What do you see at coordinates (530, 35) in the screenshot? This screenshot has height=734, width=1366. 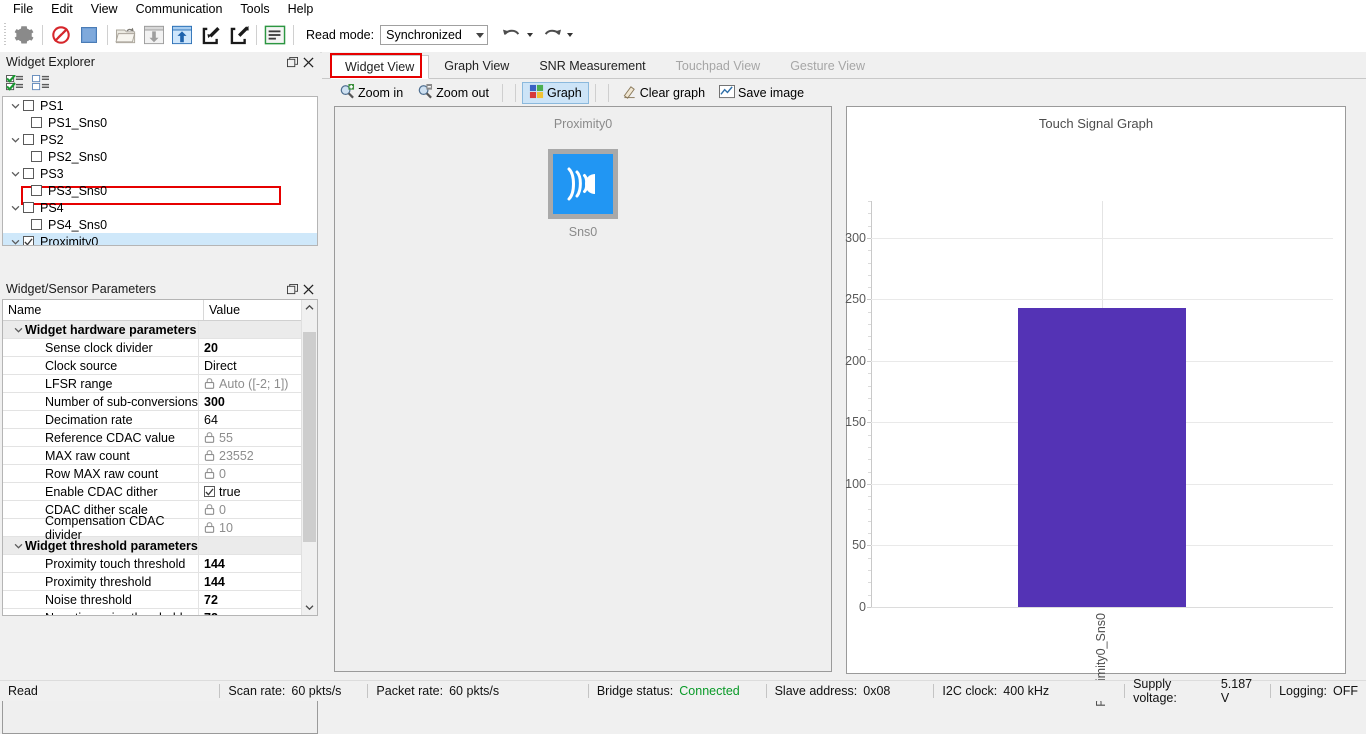 I see `undo-dropdown-icon` at bounding box center [530, 35].